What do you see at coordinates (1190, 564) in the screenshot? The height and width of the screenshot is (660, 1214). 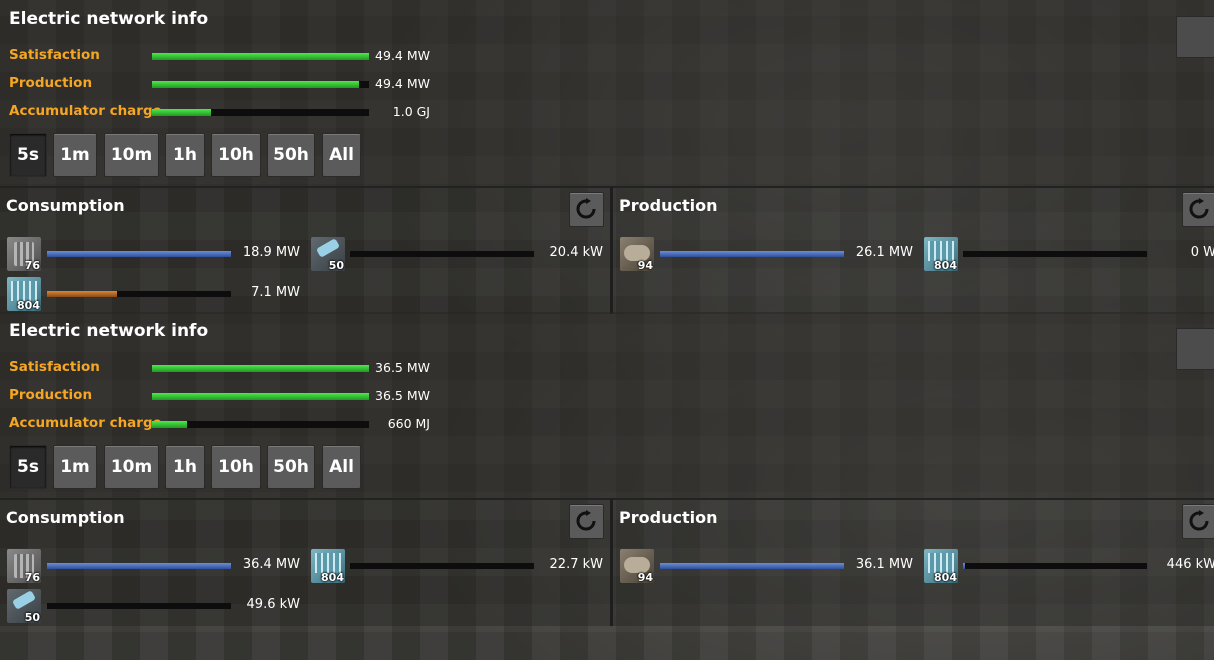 I see `entity-power-value: 446 kW` at bounding box center [1190, 564].